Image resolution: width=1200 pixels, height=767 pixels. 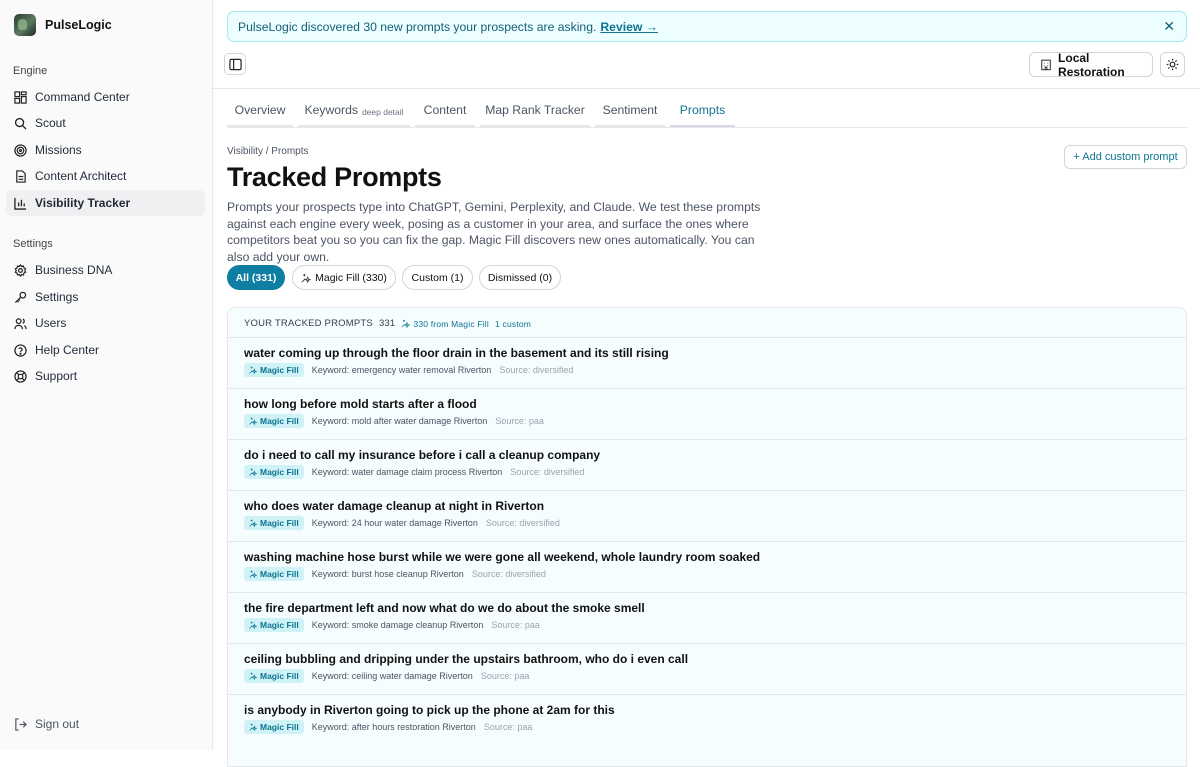 I want to click on add-custom-prompt-button: + Add custom prompt, so click(x=1125, y=157).